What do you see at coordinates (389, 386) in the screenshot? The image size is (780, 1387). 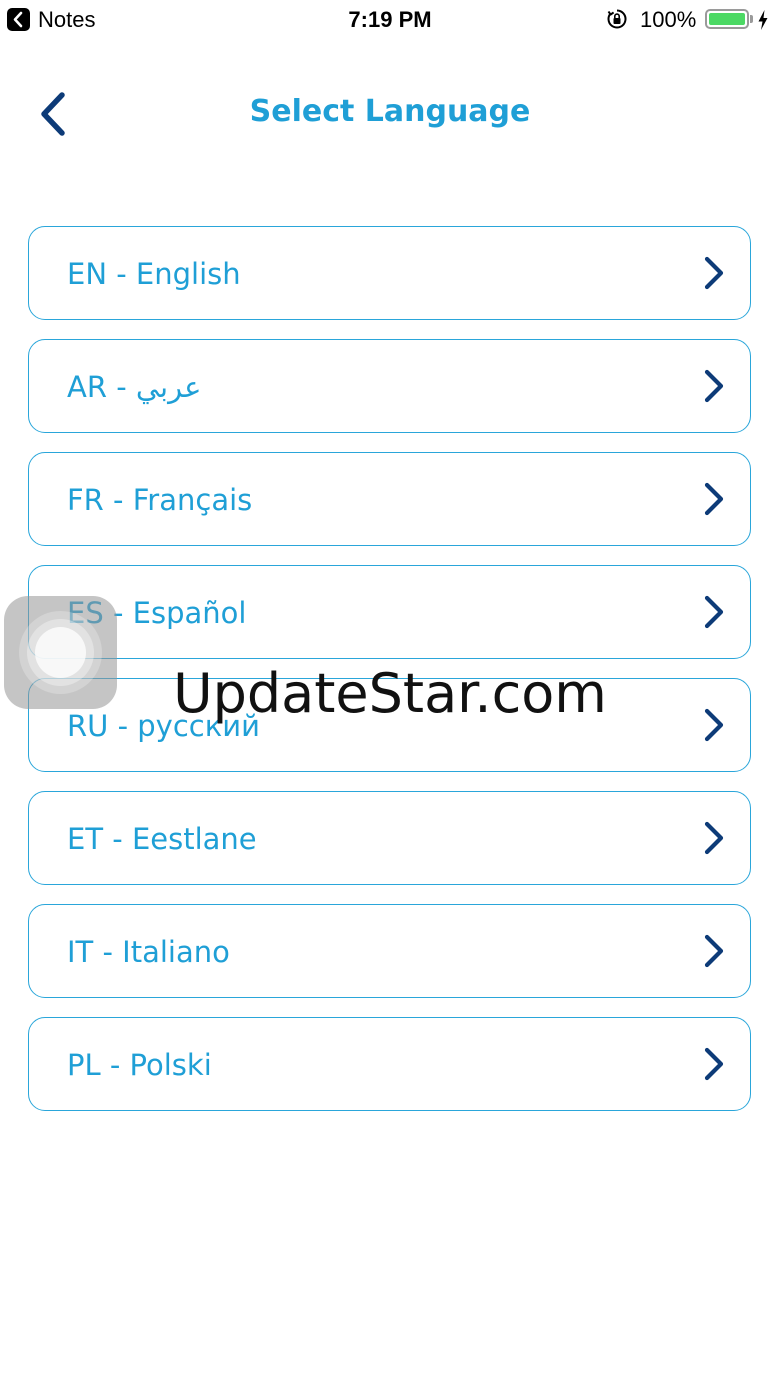 I see `language-item-ar: AR - عربي` at bounding box center [389, 386].